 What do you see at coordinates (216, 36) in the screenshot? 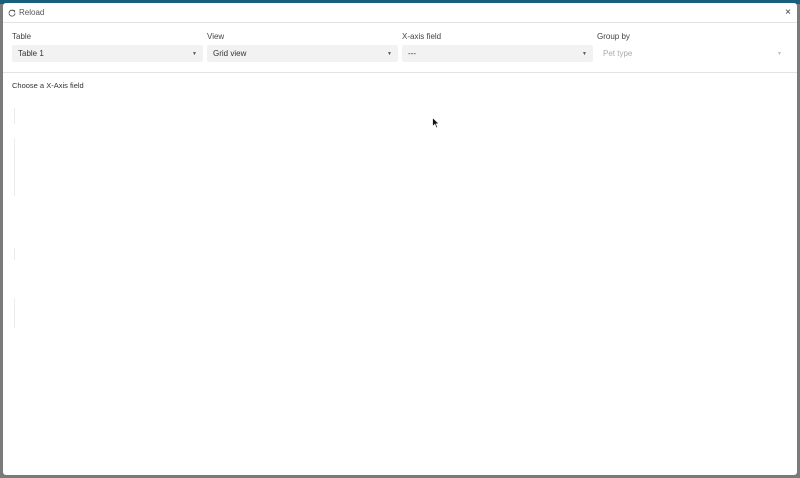
I see `view-label: View` at bounding box center [216, 36].